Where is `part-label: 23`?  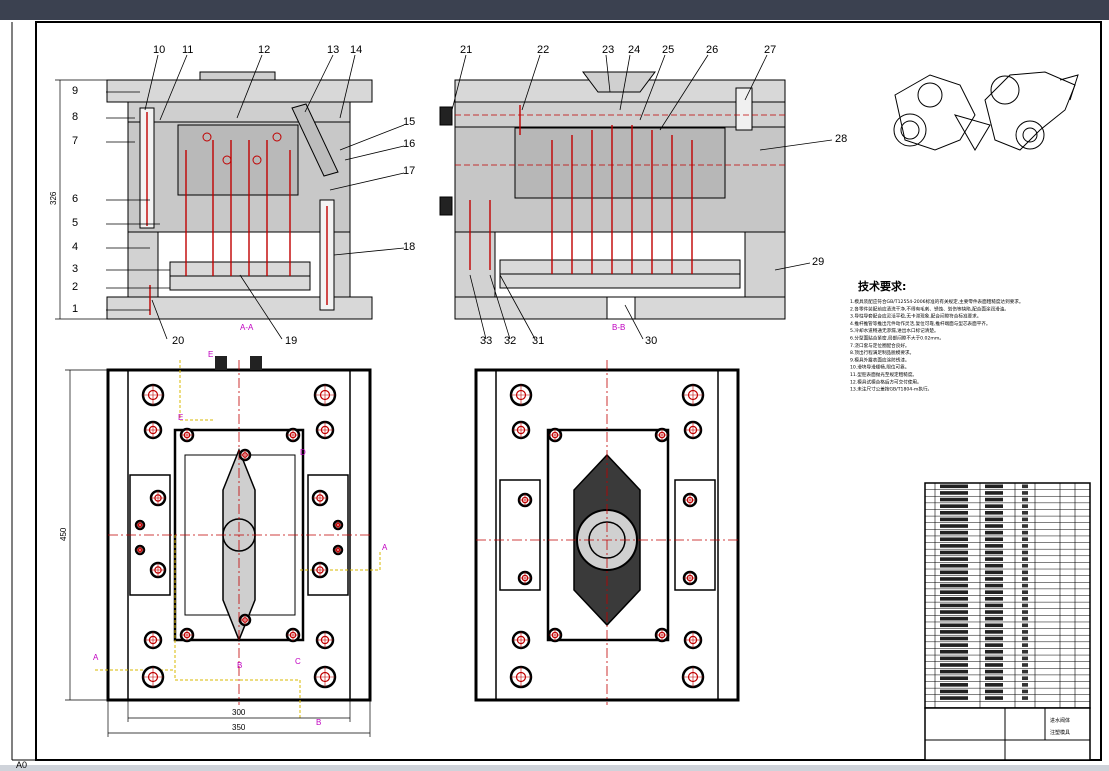
part-label: 23 is located at coordinates (608, 50).